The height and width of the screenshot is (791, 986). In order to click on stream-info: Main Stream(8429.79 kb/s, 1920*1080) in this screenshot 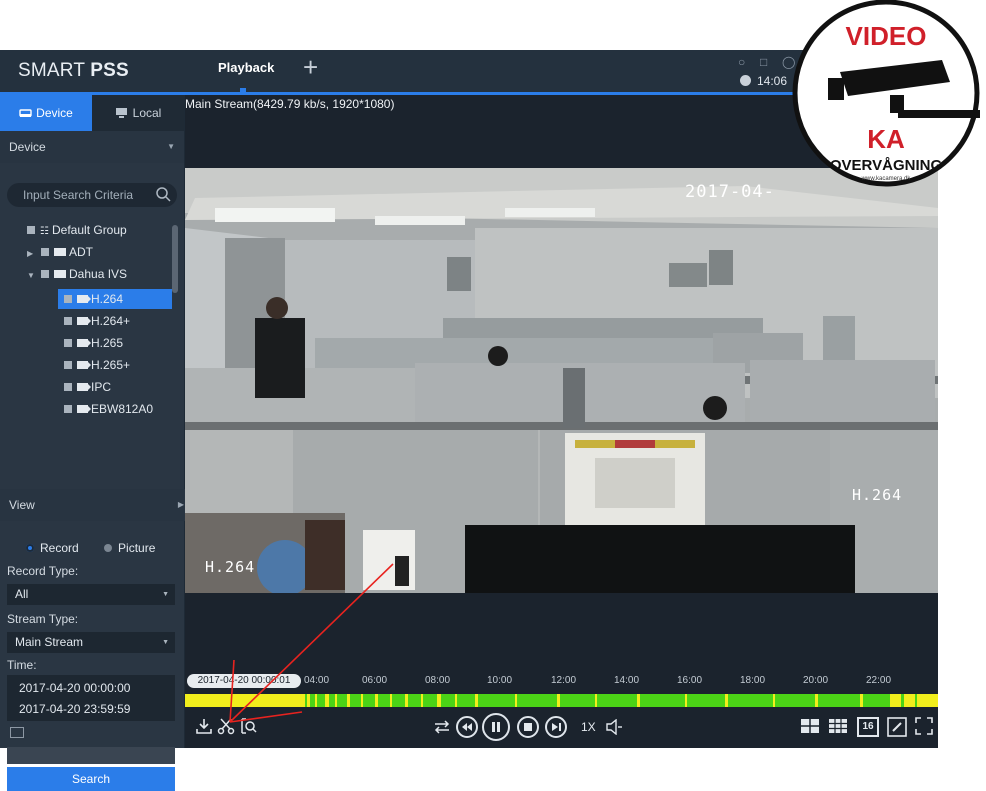, I will do `click(290, 104)`.